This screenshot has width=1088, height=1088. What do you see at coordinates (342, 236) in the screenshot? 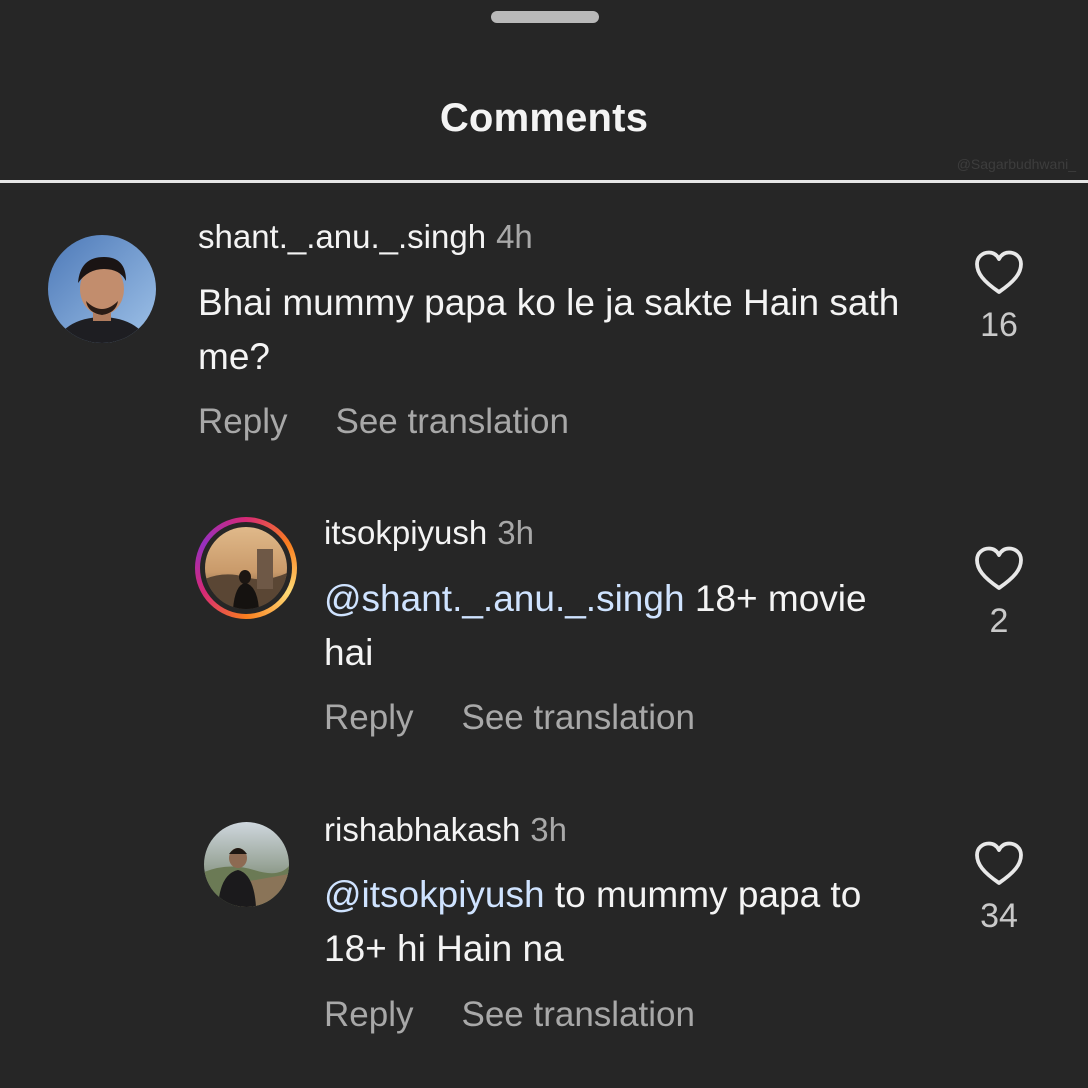
I see `username: shant._.anu._.singh` at bounding box center [342, 236].